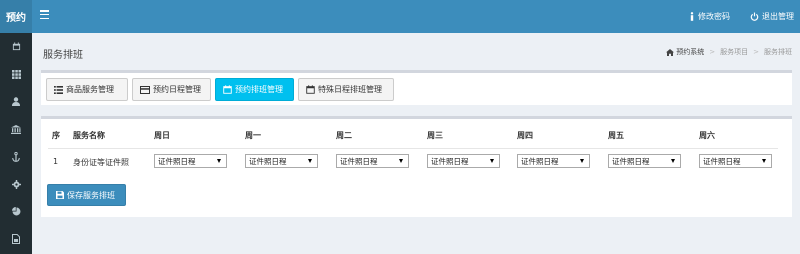 This screenshot has height=254, width=800. What do you see at coordinates (91, 195) in the screenshot?
I see `save-button-label: 保存服务排班` at bounding box center [91, 195].